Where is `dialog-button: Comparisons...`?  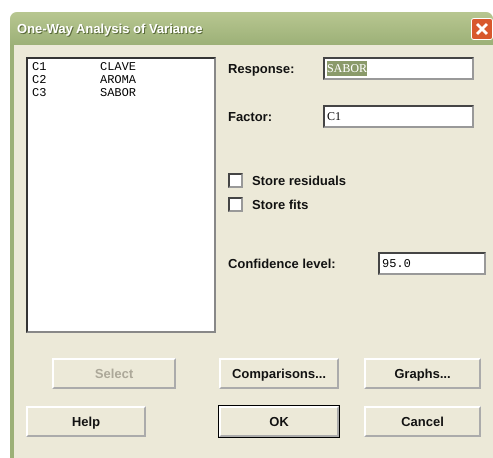 dialog-button: Comparisons... is located at coordinates (279, 373).